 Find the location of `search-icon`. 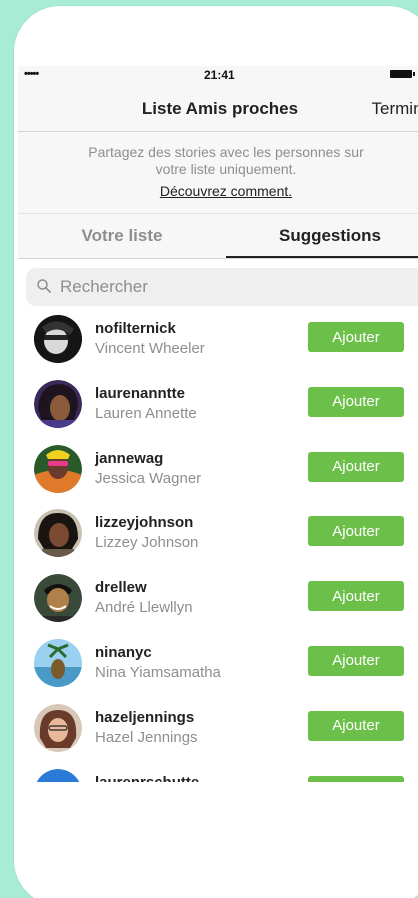

search-icon is located at coordinates (44, 286).